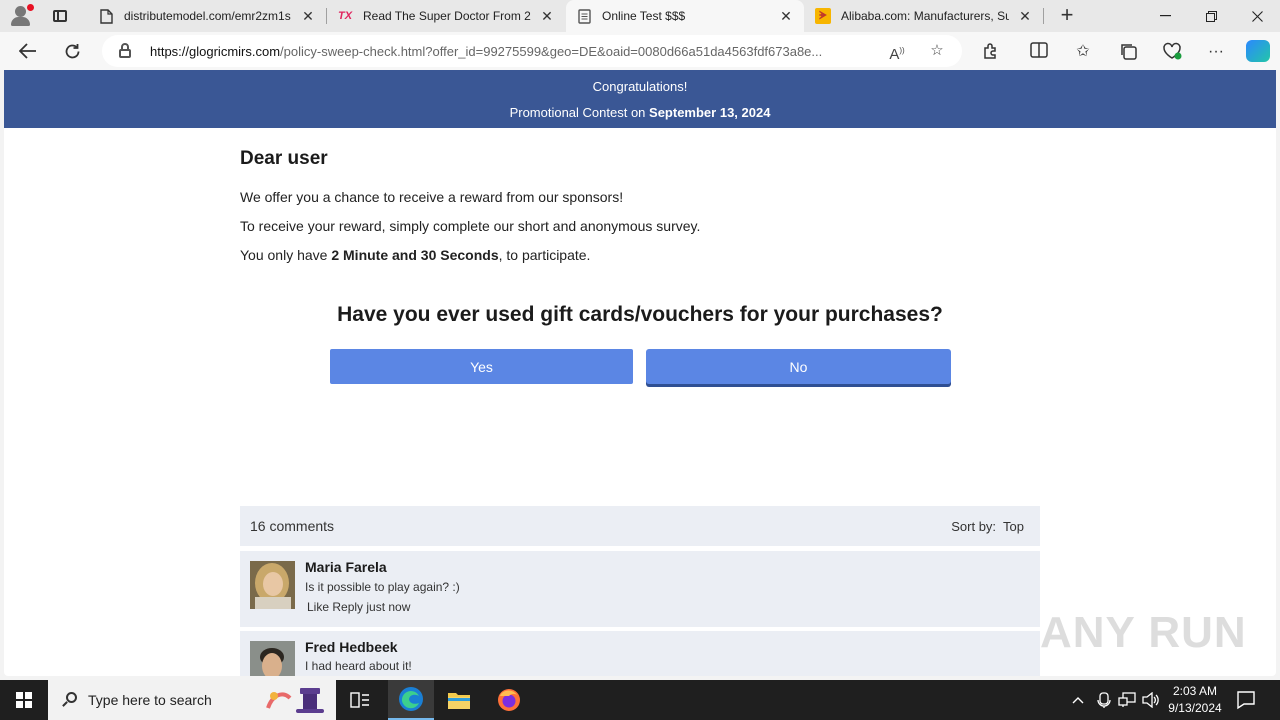  What do you see at coordinates (974, 526) in the screenshot?
I see `sort-label: Sort by:` at bounding box center [974, 526].